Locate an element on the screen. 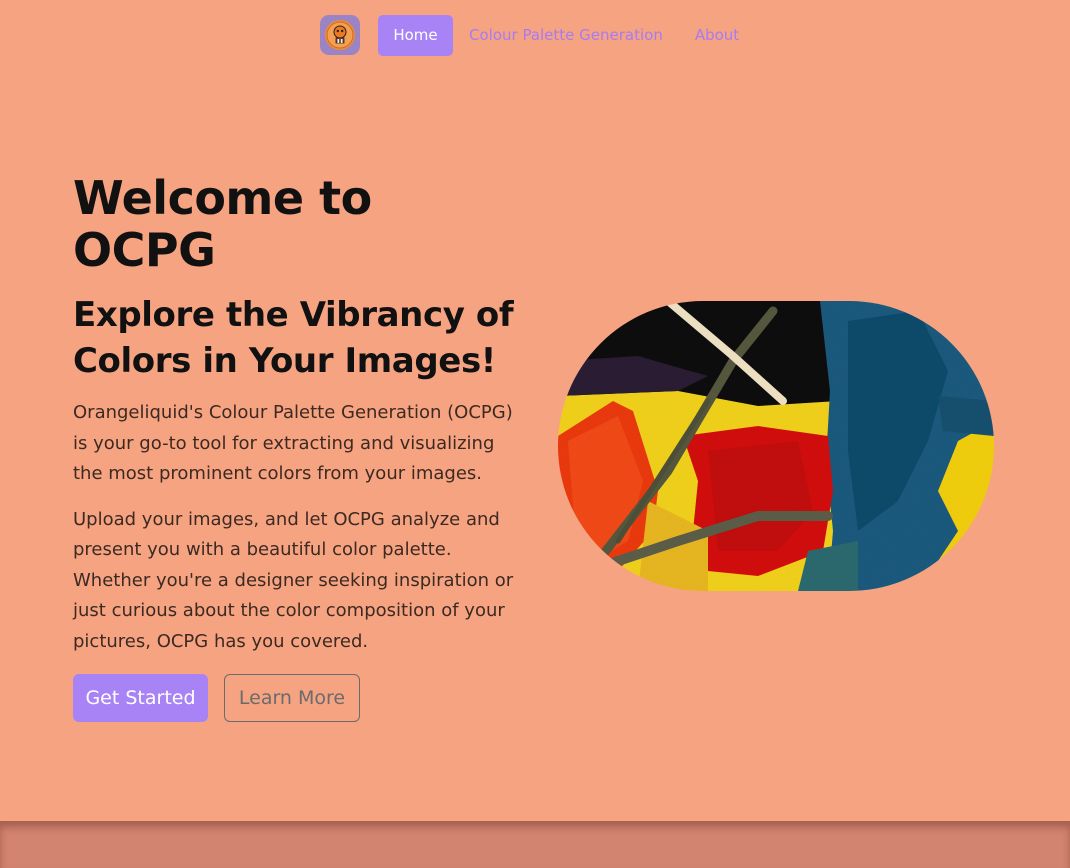  nav-colour-palette-link: Colour Palette Generation is located at coordinates (566, 35).